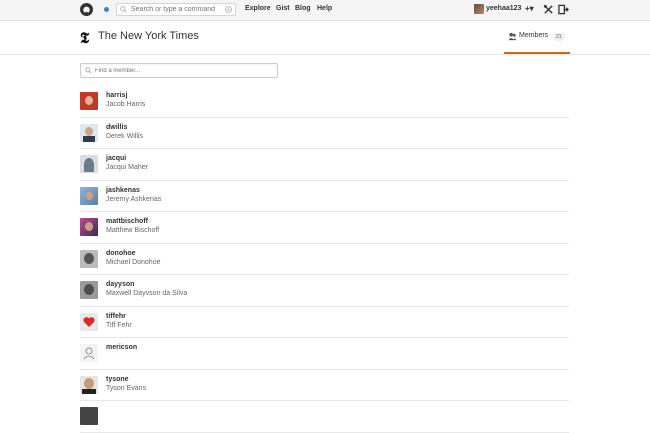 Image resolution: width=650 pixels, height=433 pixels. Describe the element at coordinates (503, 8) in the screenshot. I see `username: yeehaa123` at that location.